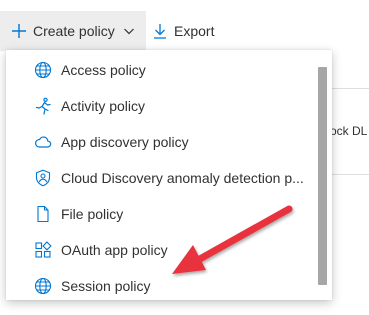 The image size is (369, 315). I want to click on menu-item-oauth-app-policy: OAuth app policy, so click(161, 250).